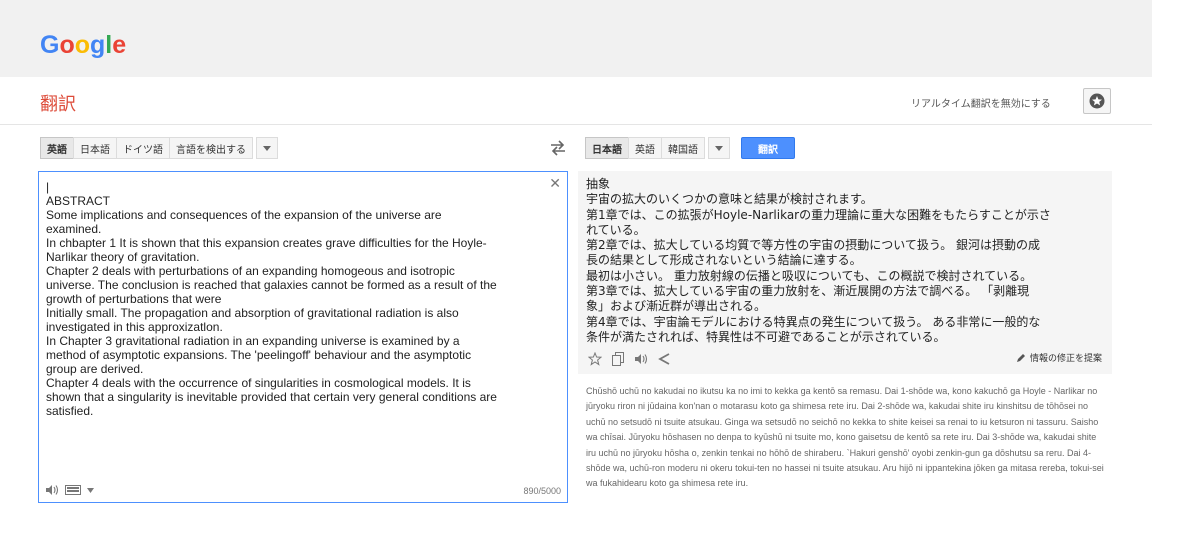 The width and height of the screenshot is (1200, 544). What do you see at coordinates (629, 359) in the screenshot?
I see `result-tools` at bounding box center [629, 359].